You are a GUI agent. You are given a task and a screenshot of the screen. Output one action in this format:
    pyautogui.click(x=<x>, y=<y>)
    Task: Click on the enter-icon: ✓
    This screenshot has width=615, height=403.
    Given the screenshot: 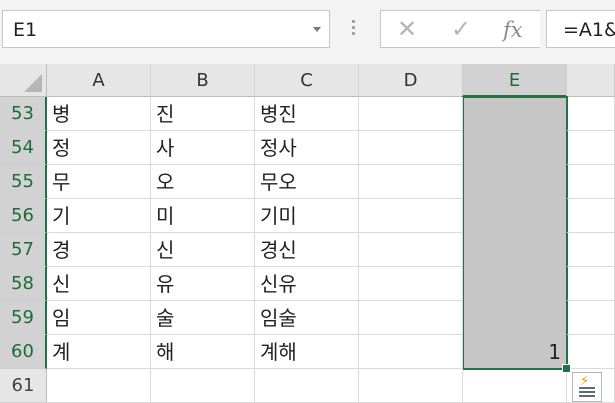 What is the action you would take?
    pyautogui.click(x=461, y=29)
    